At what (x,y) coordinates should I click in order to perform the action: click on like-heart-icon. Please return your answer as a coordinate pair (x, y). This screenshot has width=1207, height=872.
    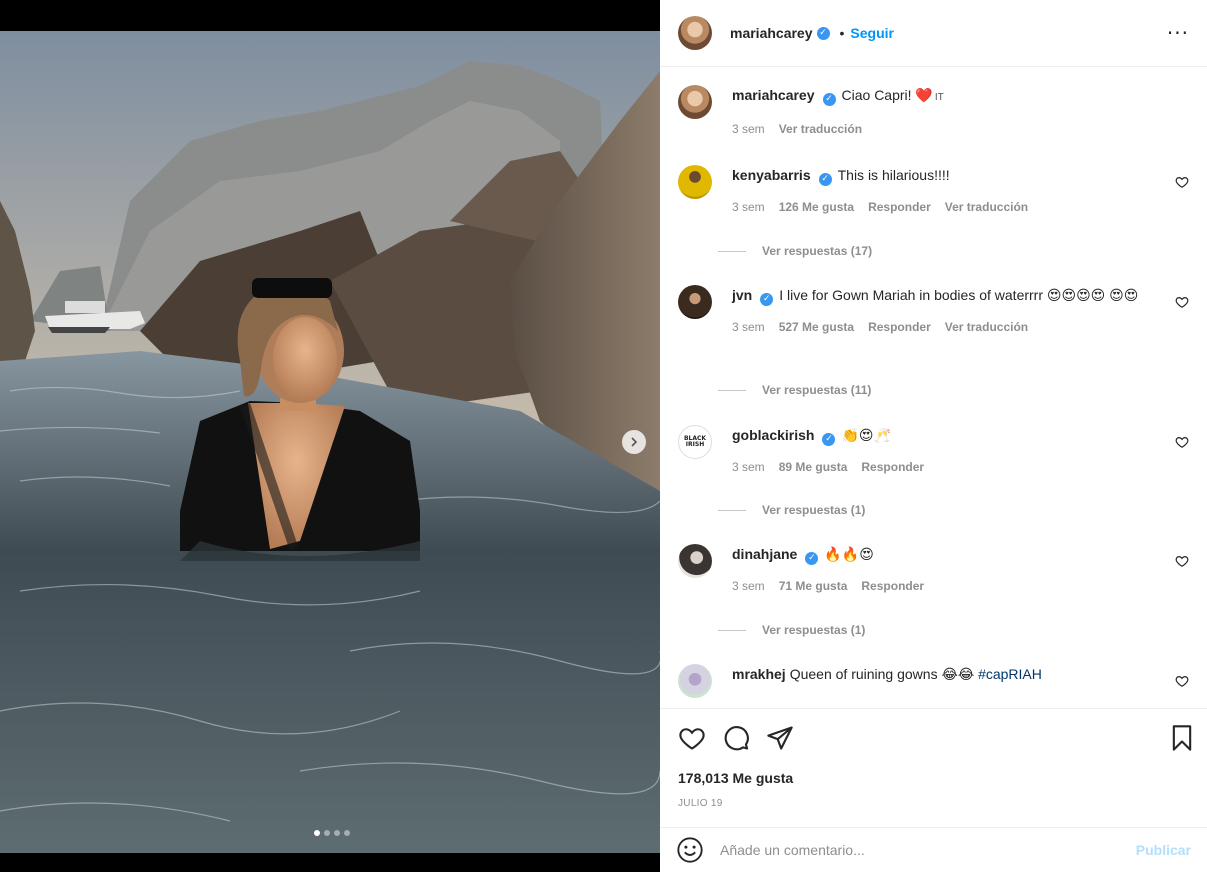
    Looking at the image, I should click on (692, 738).